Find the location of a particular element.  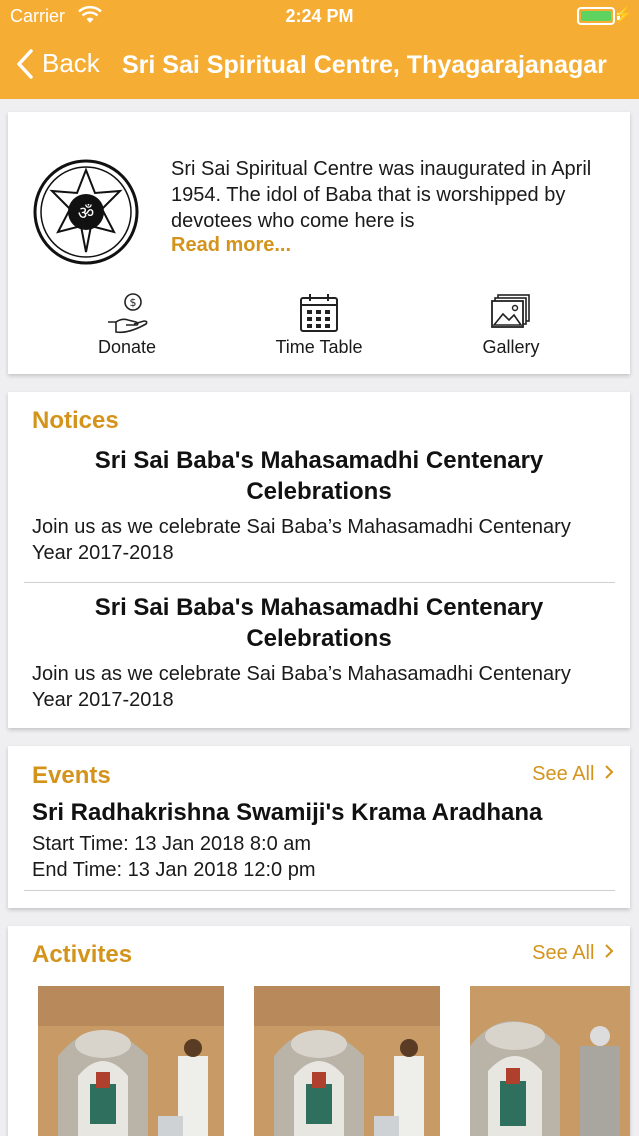

gallery-icon is located at coordinates (510, 311).